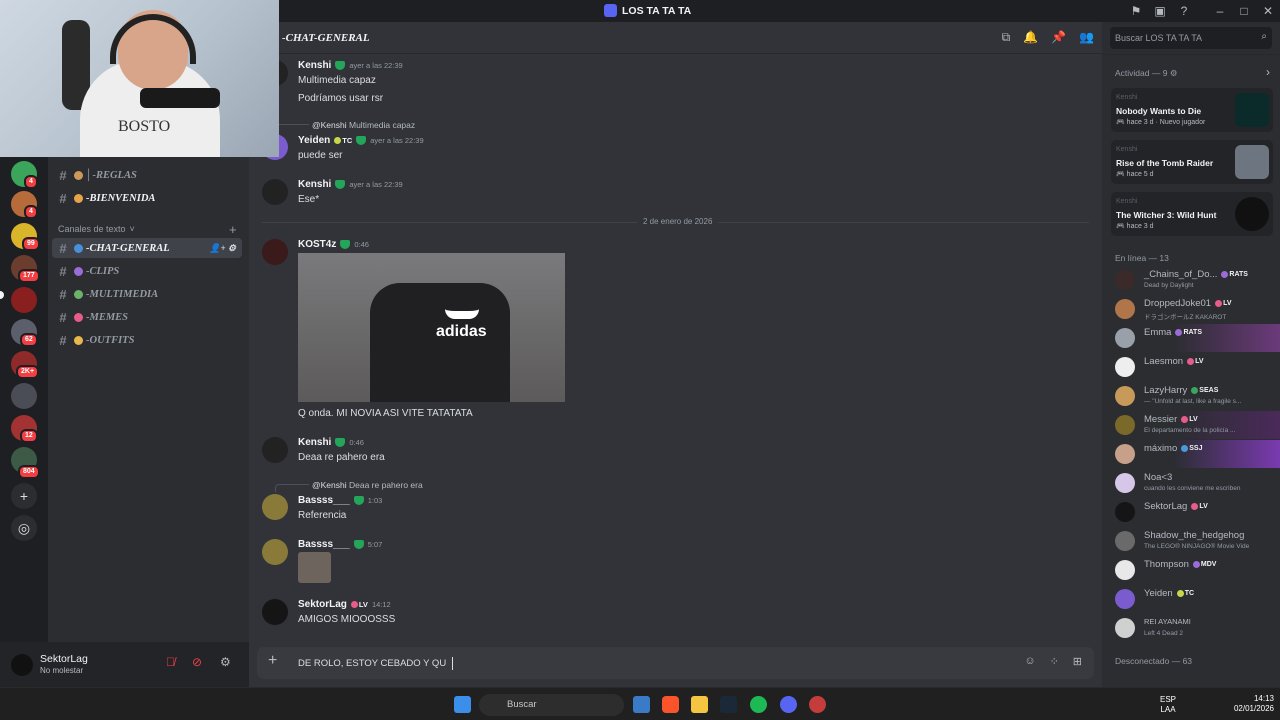  I want to click on author-name: KOST4z, so click(317, 244).